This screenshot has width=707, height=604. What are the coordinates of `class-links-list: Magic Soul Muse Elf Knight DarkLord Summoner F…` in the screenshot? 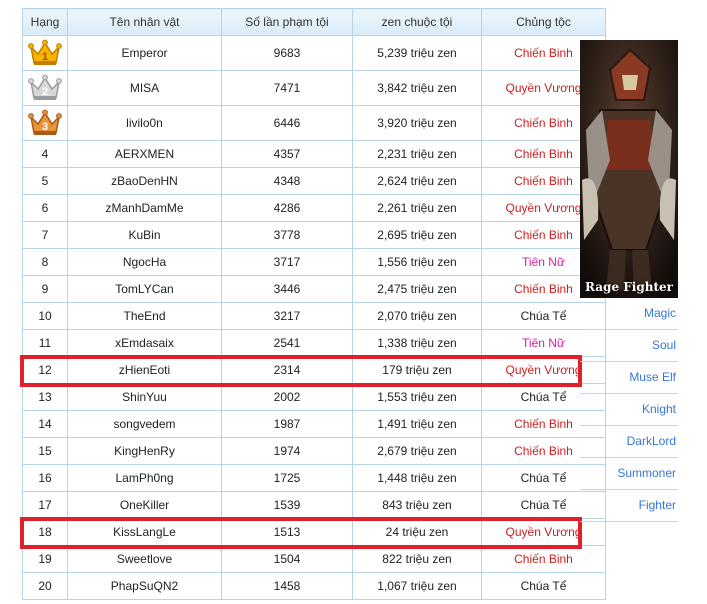 It's located at (629, 410).